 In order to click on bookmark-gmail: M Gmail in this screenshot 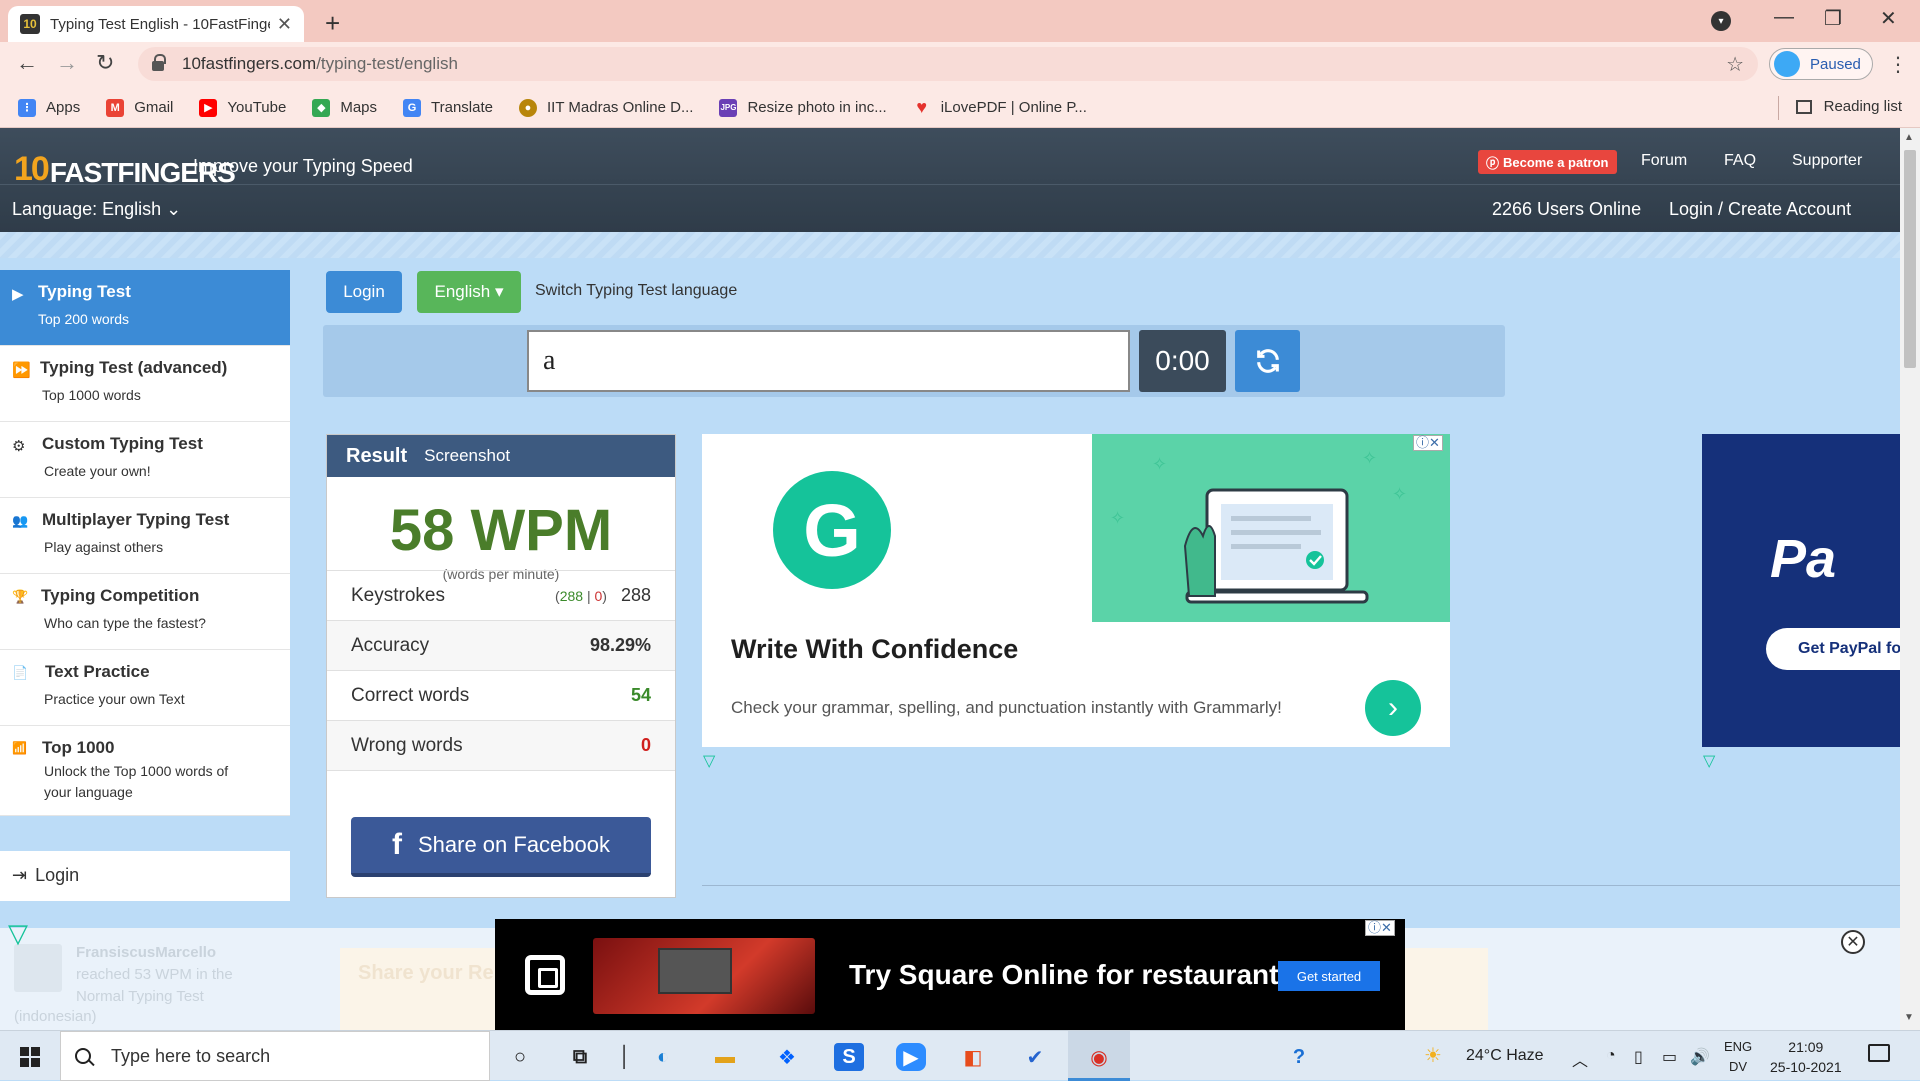, I will do `click(139, 107)`.